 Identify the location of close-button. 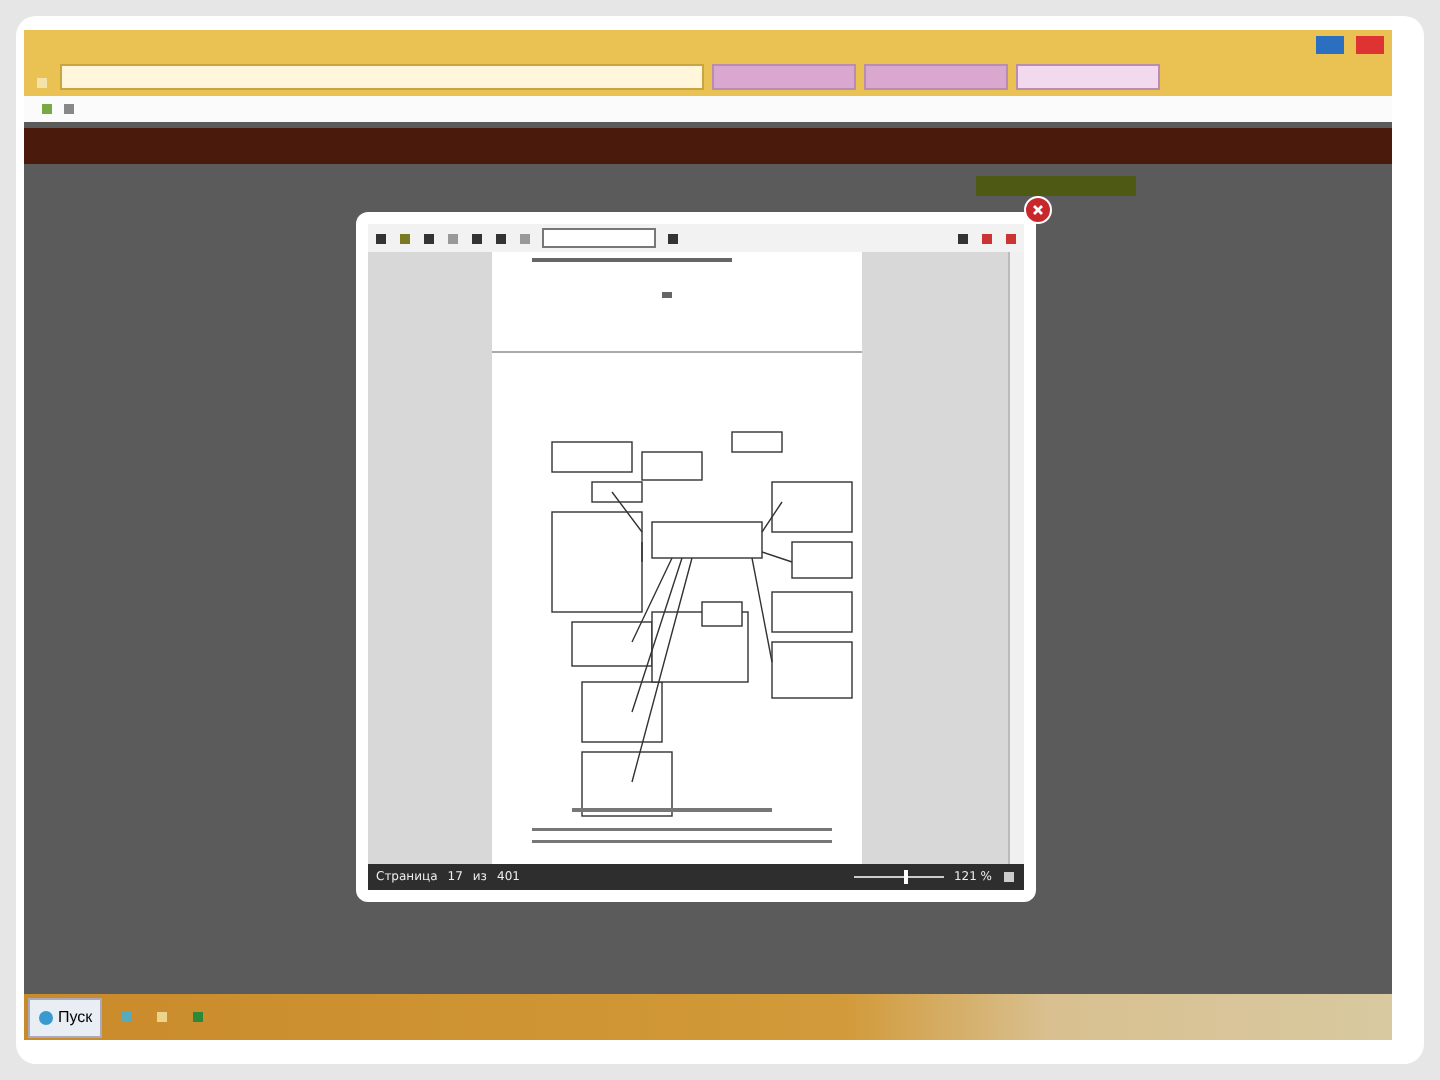
(1038, 210).